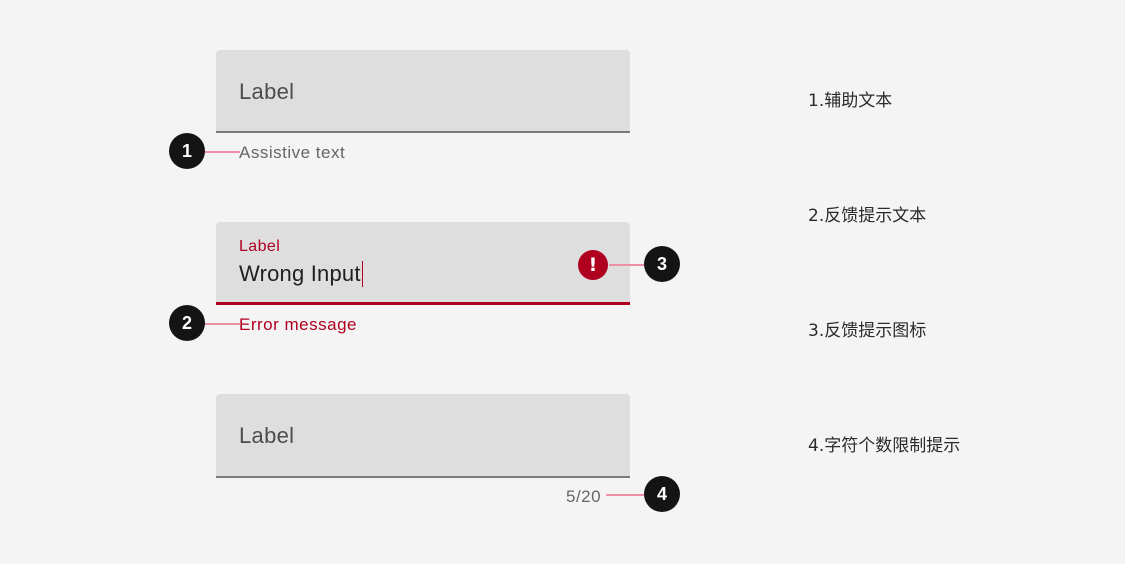 The height and width of the screenshot is (564, 1125). What do you see at coordinates (593, 265) in the screenshot?
I see `error-exclamation-icon: !` at bounding box center [593, 265].